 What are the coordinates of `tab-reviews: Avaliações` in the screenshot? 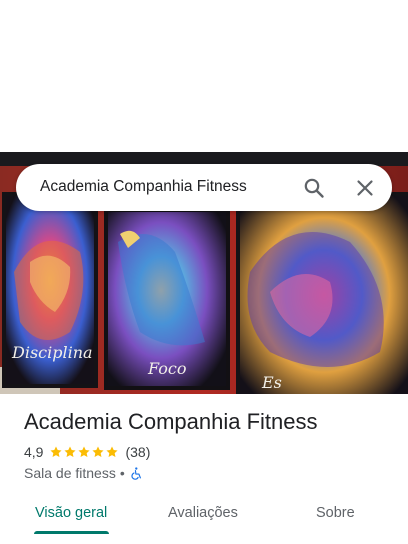 It's located at (203, 513).